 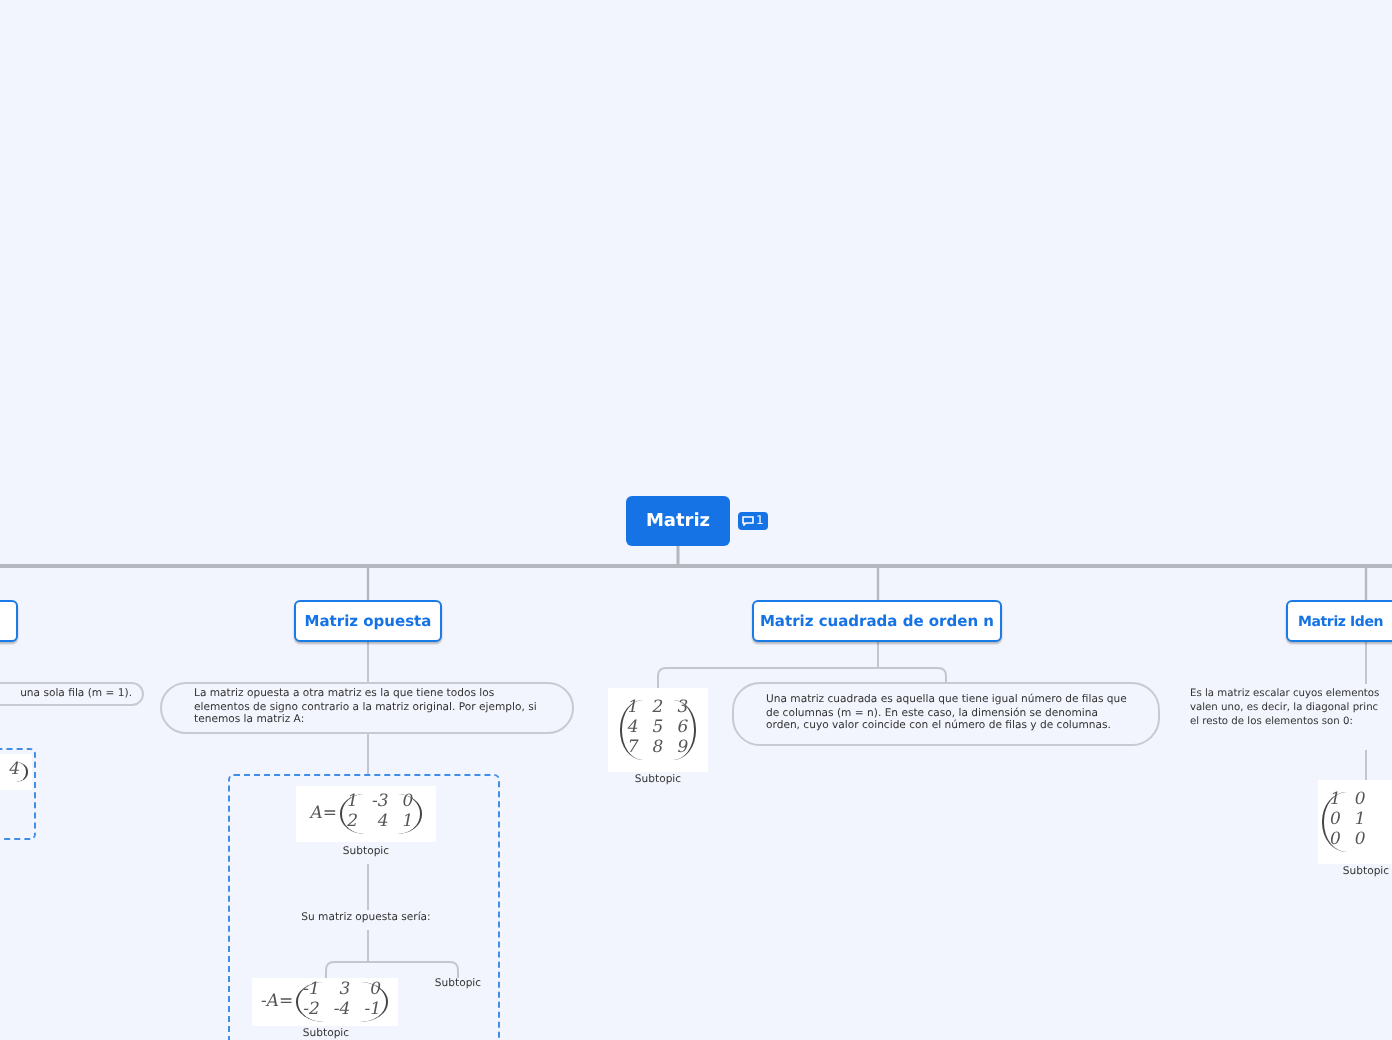 What do you see at coordinates (366, 814) in the screenshot?
I see `matrix-image: A= 1 -3 0 2 4 1` at bounding box center [366, 814].